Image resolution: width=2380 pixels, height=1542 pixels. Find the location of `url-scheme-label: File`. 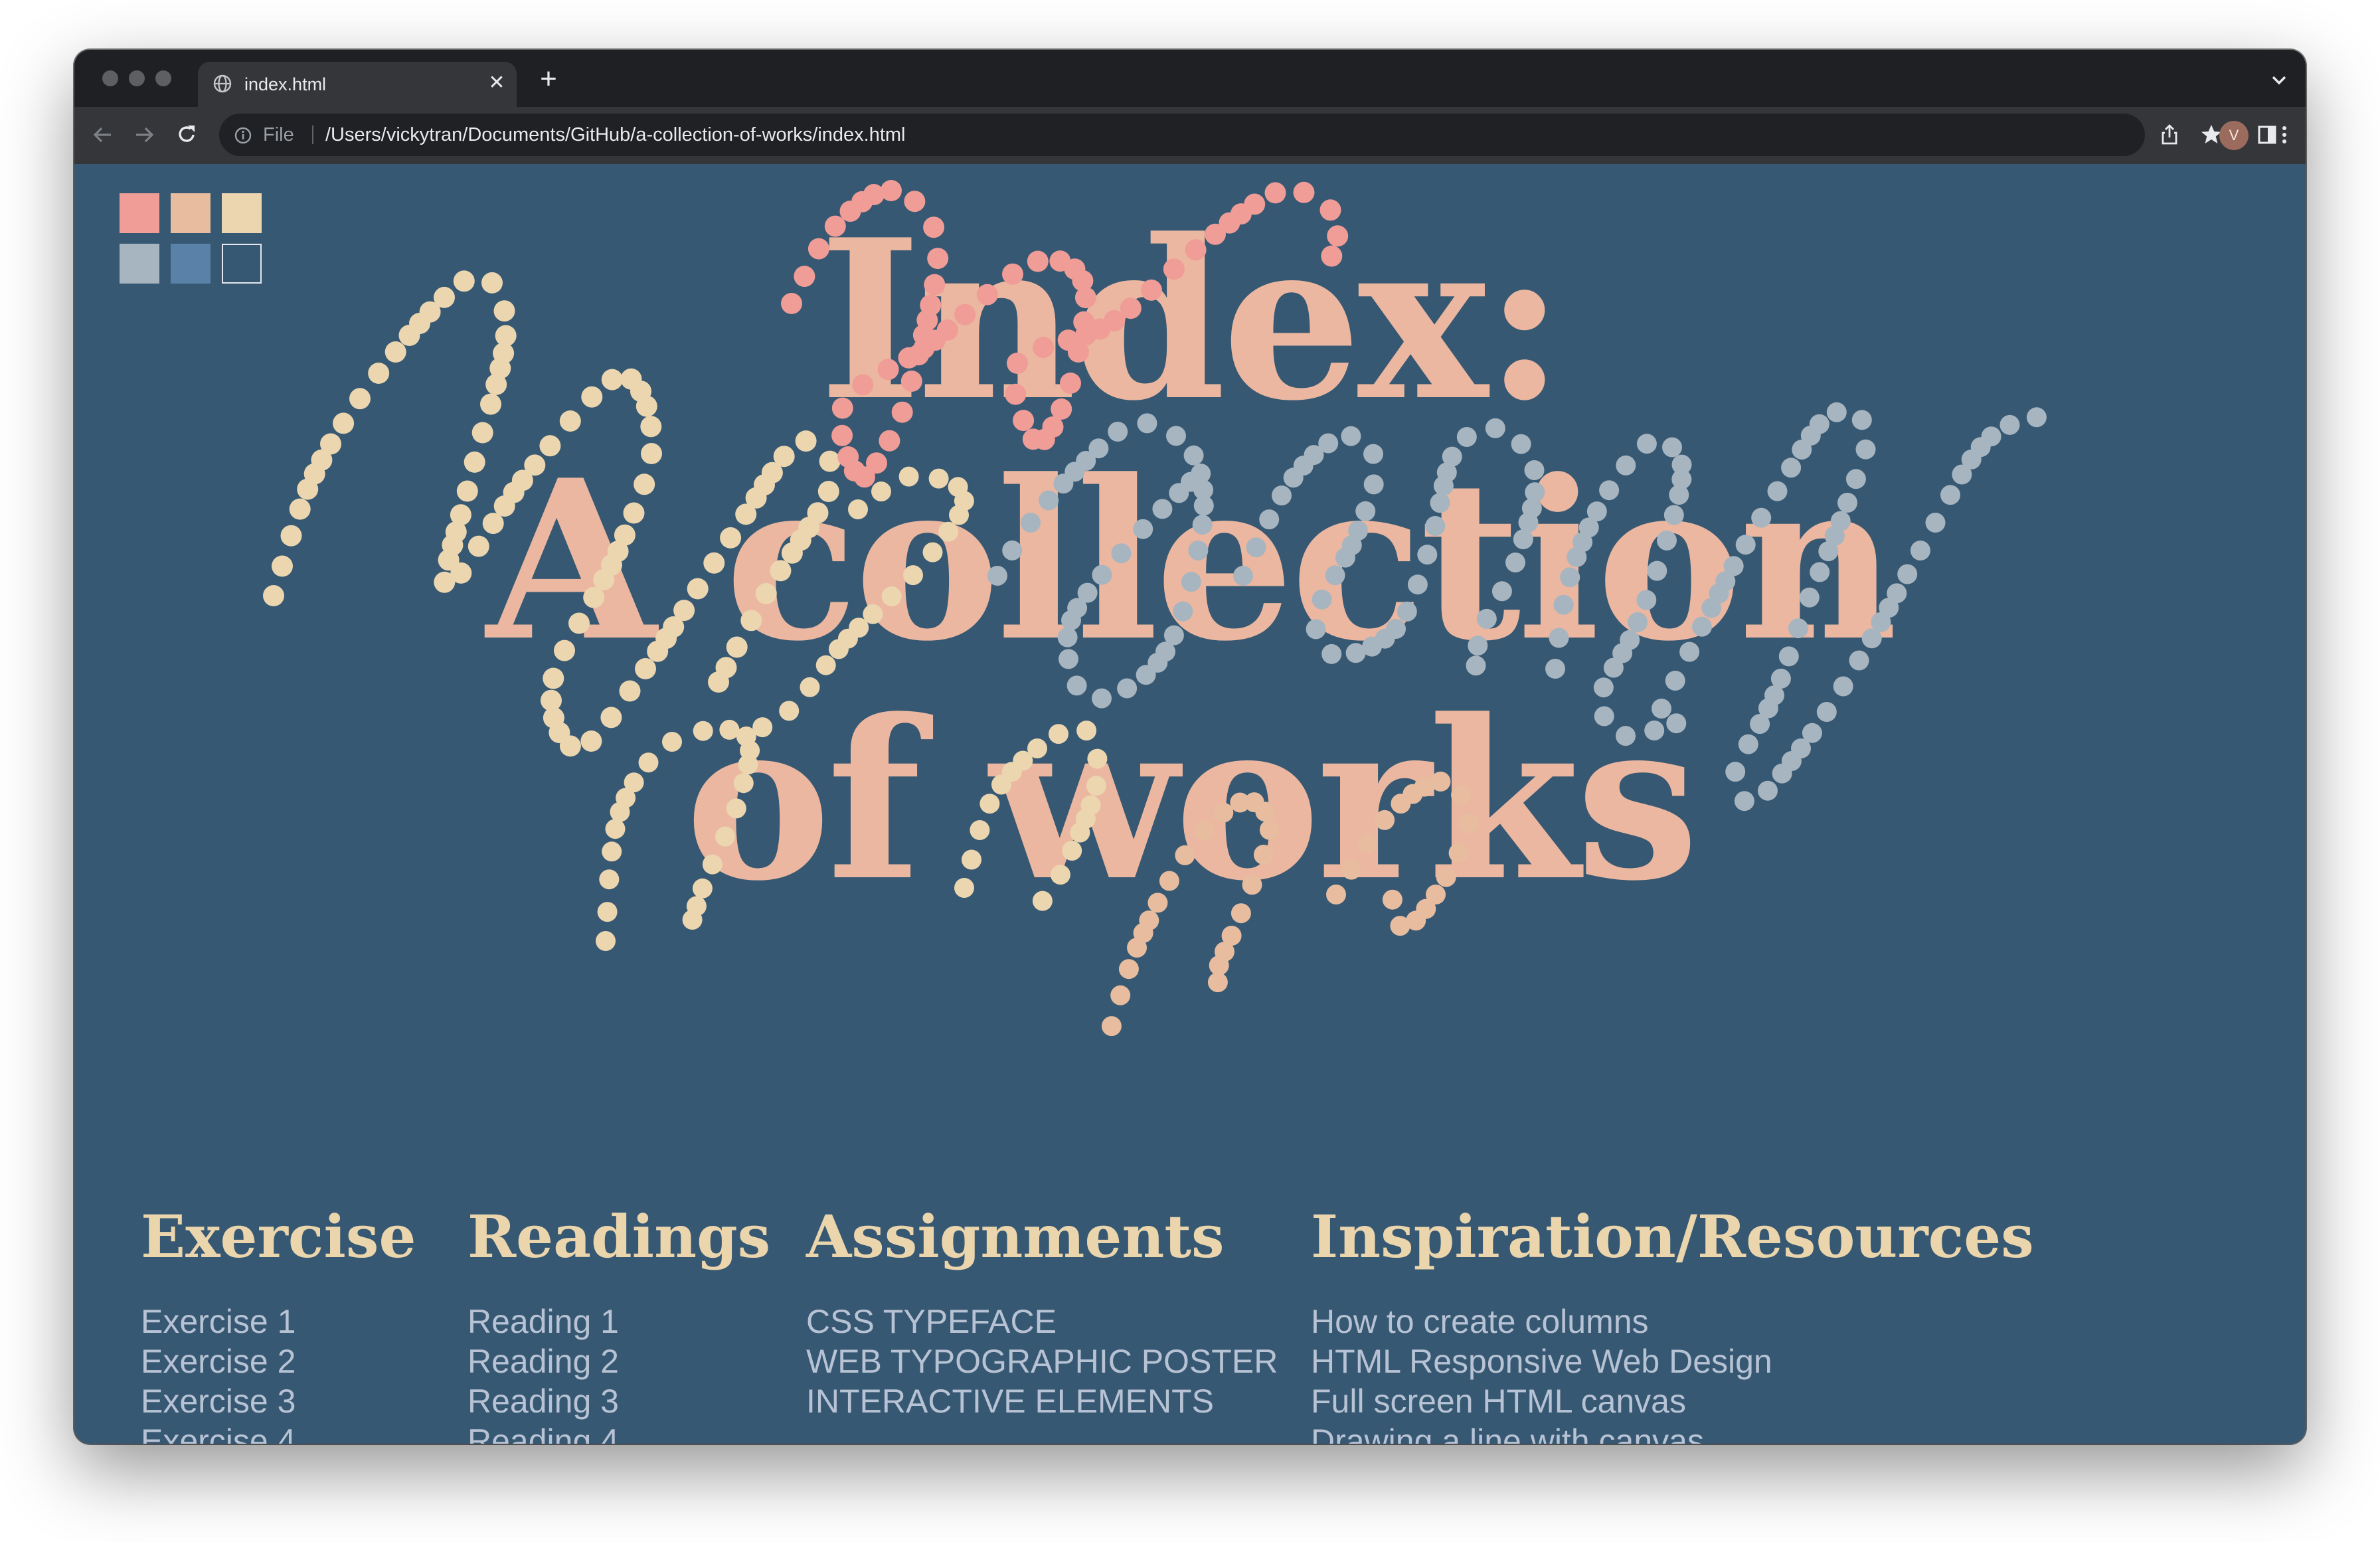

url-scheme-label: File is located at coordinates (278, 134).